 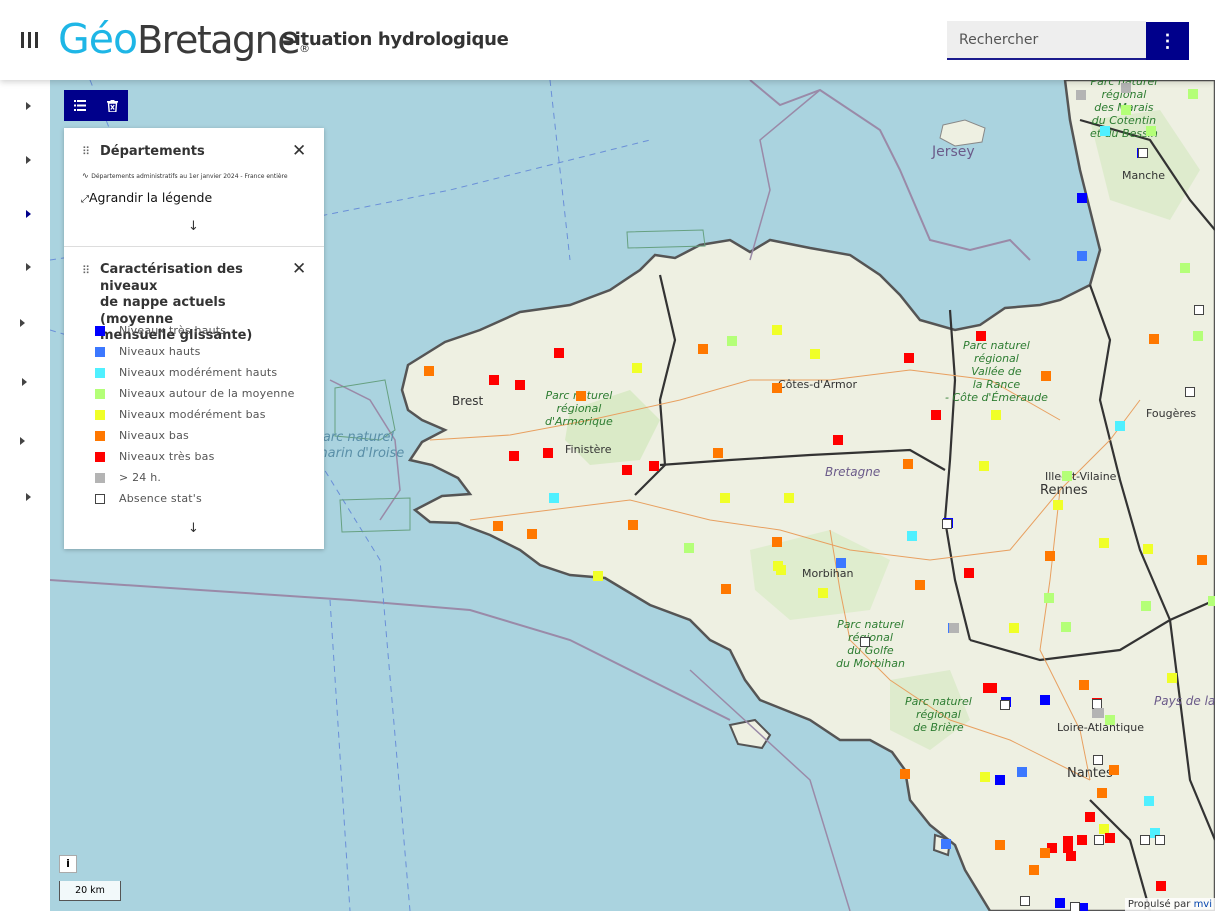 What do you see at coordinates (1203, 904) in the screenshot?
I see `attribution-link: mvi` at bounding box center [1203, 904].